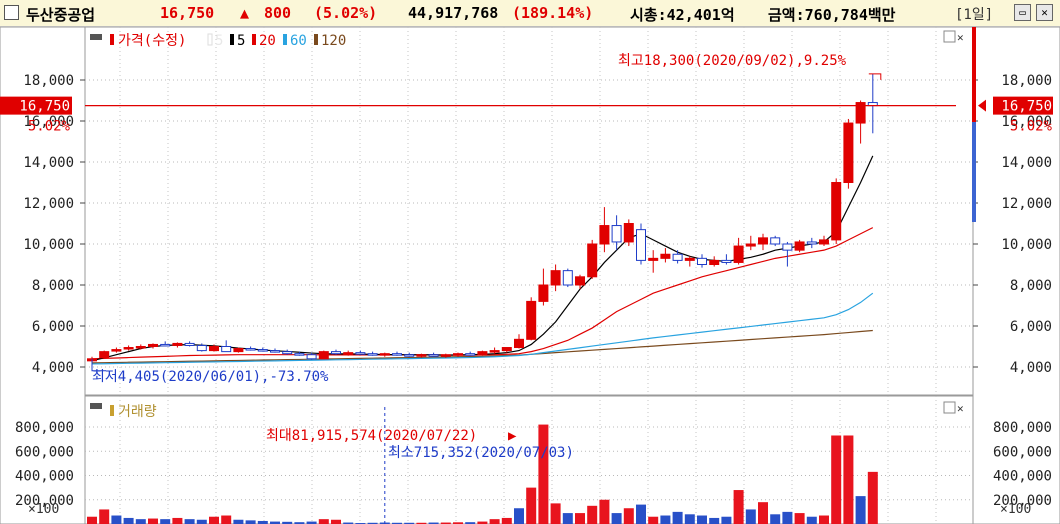  What do you see at coordinates (1026, 107) in the screenshot?
I see `right-current-price: 16,750` at bounding box center [1026, 107].